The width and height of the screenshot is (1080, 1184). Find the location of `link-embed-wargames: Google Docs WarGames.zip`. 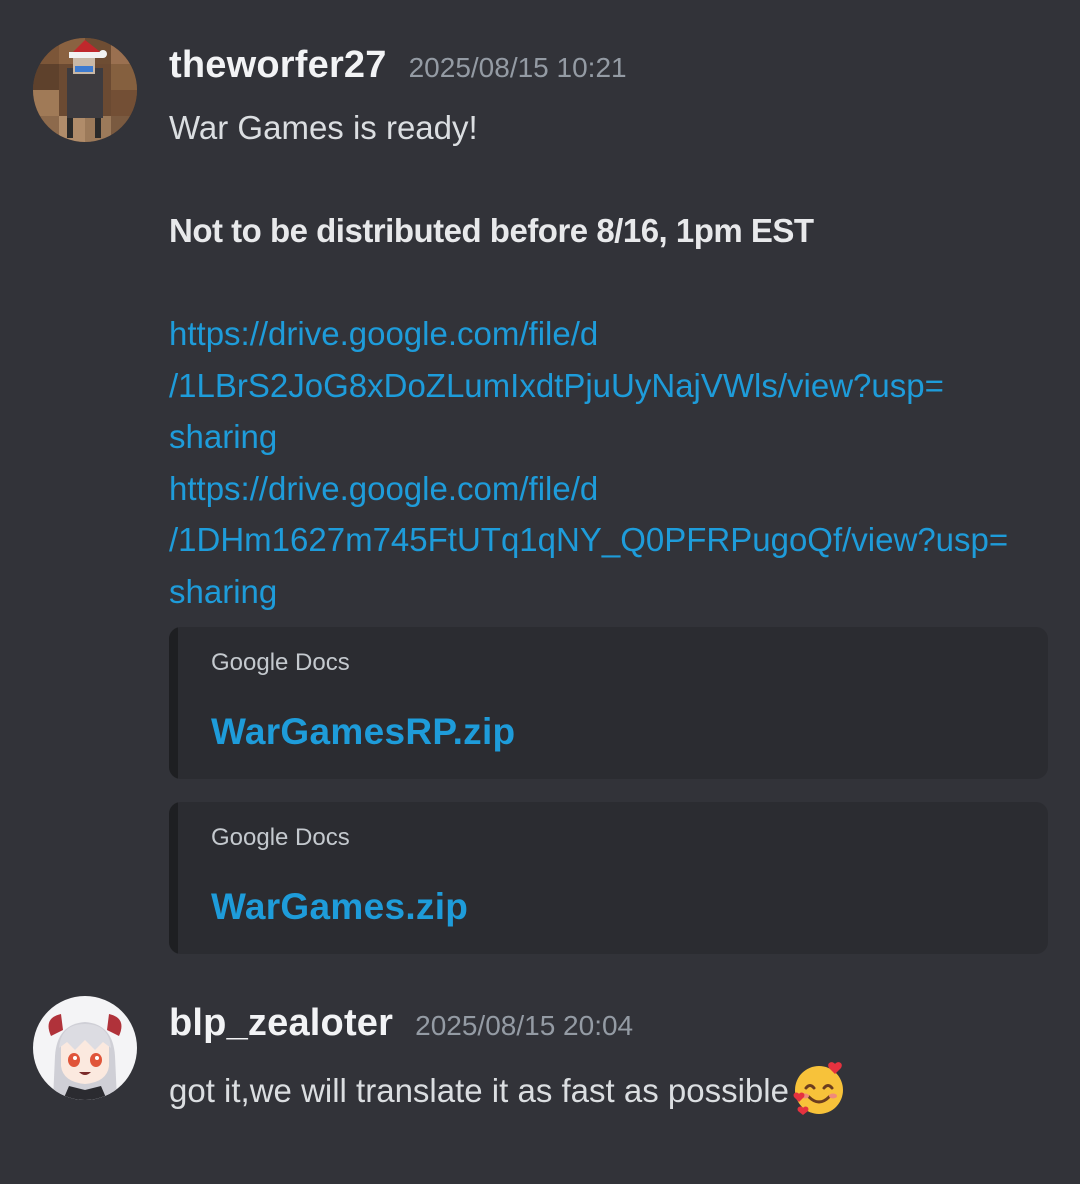

link-embed-wargames: Google Docs WarGames.zip is located at coordinates (608, 878).